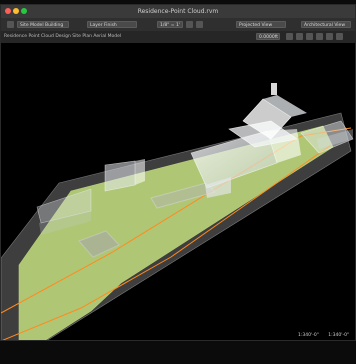 The image size is (356, 364). I want to click on layers-icon, so click(10, 24).